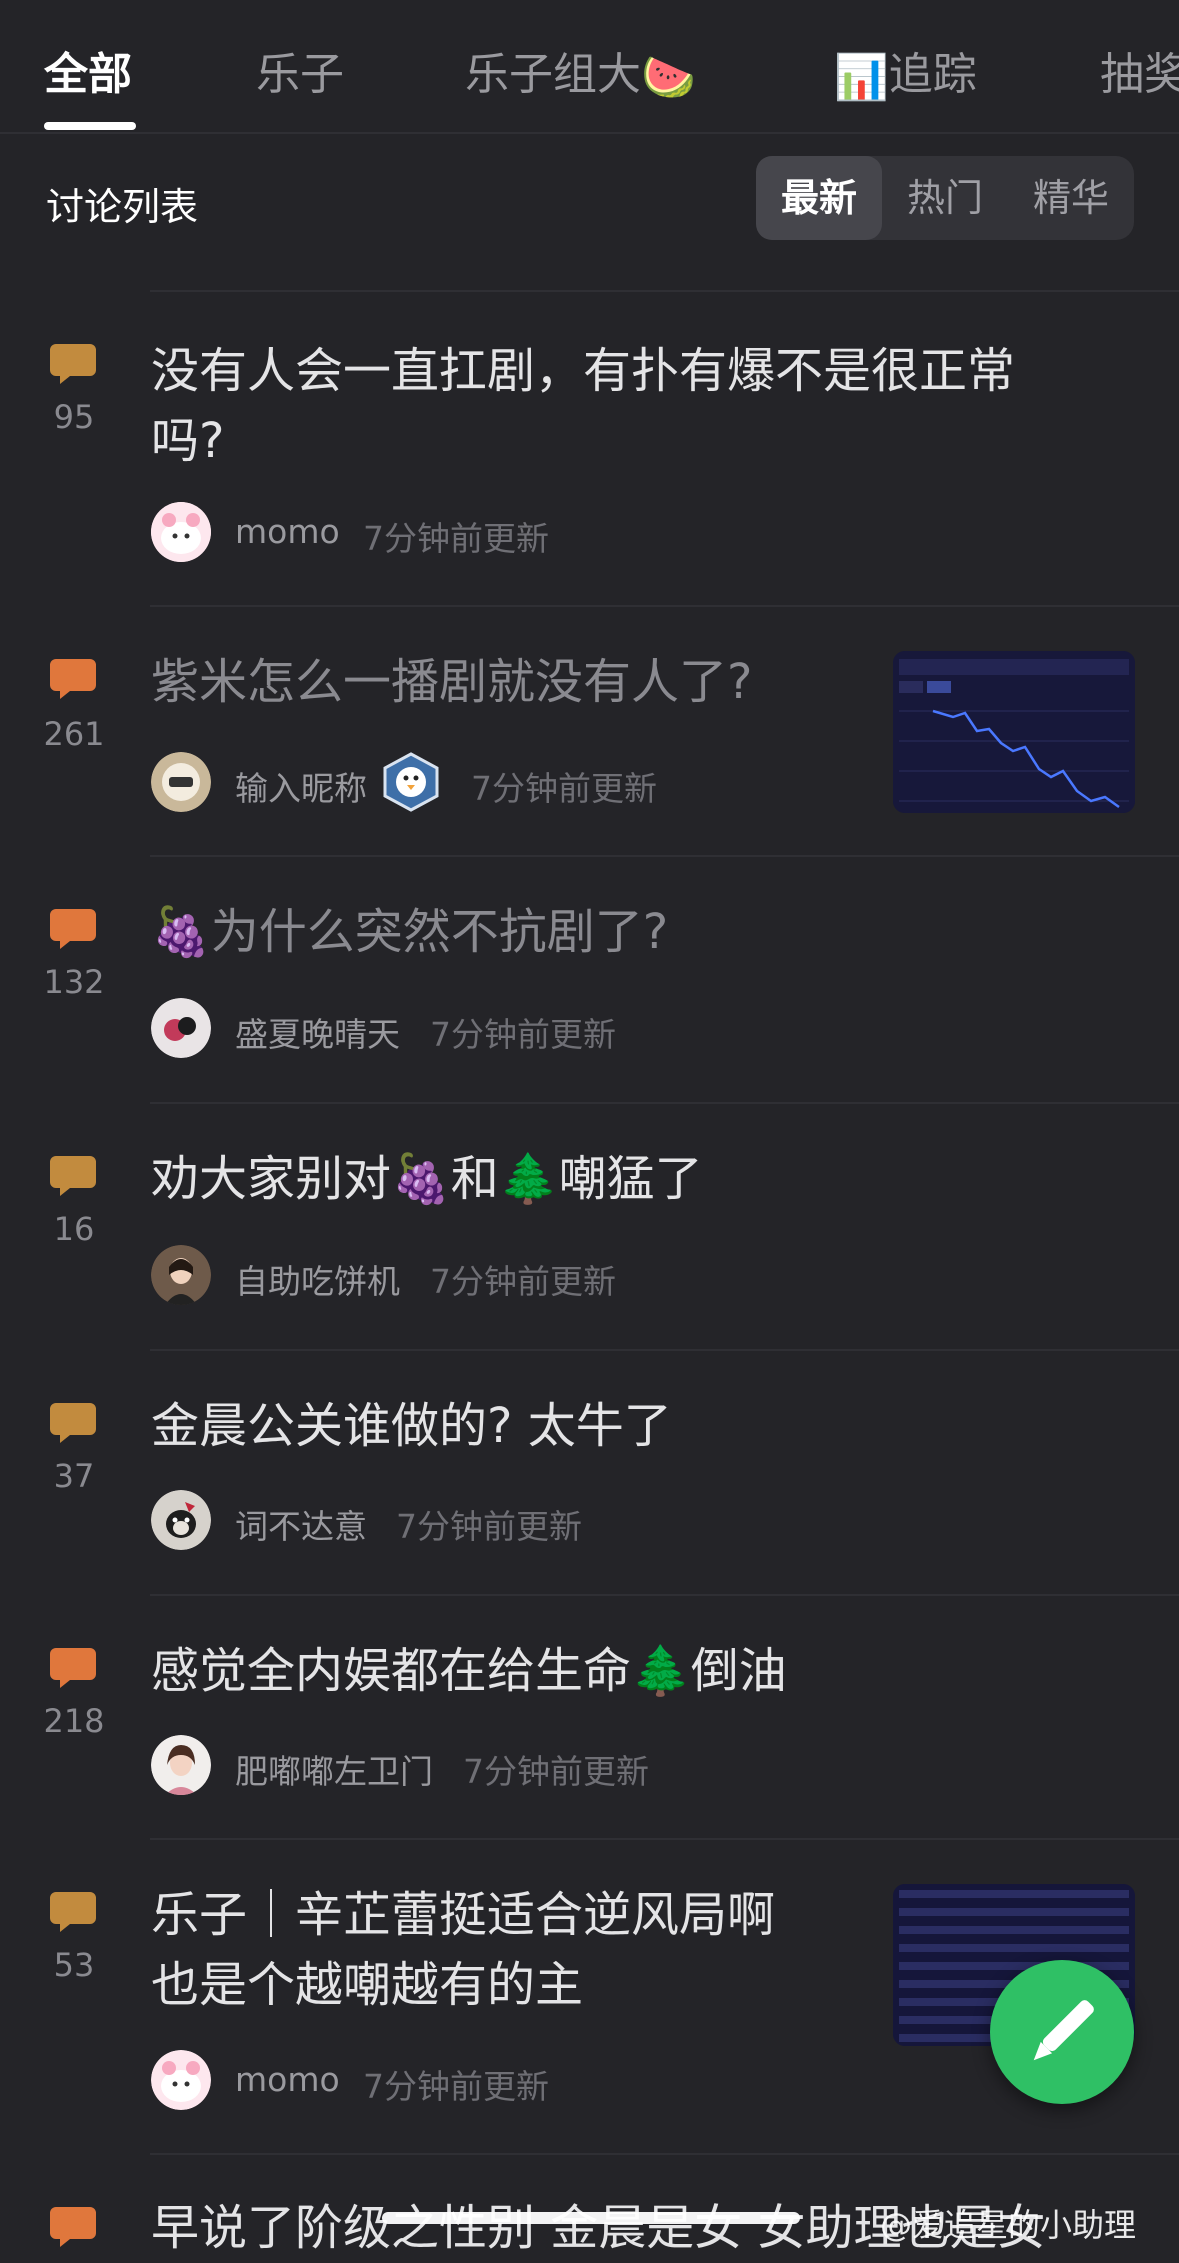 This screenshot has height=2263, width=1179. What do you see at coordinates (1139, 70) in the screenshot?
I see `tab-lottery: 抽奖` at bounding box center [1139, 70].